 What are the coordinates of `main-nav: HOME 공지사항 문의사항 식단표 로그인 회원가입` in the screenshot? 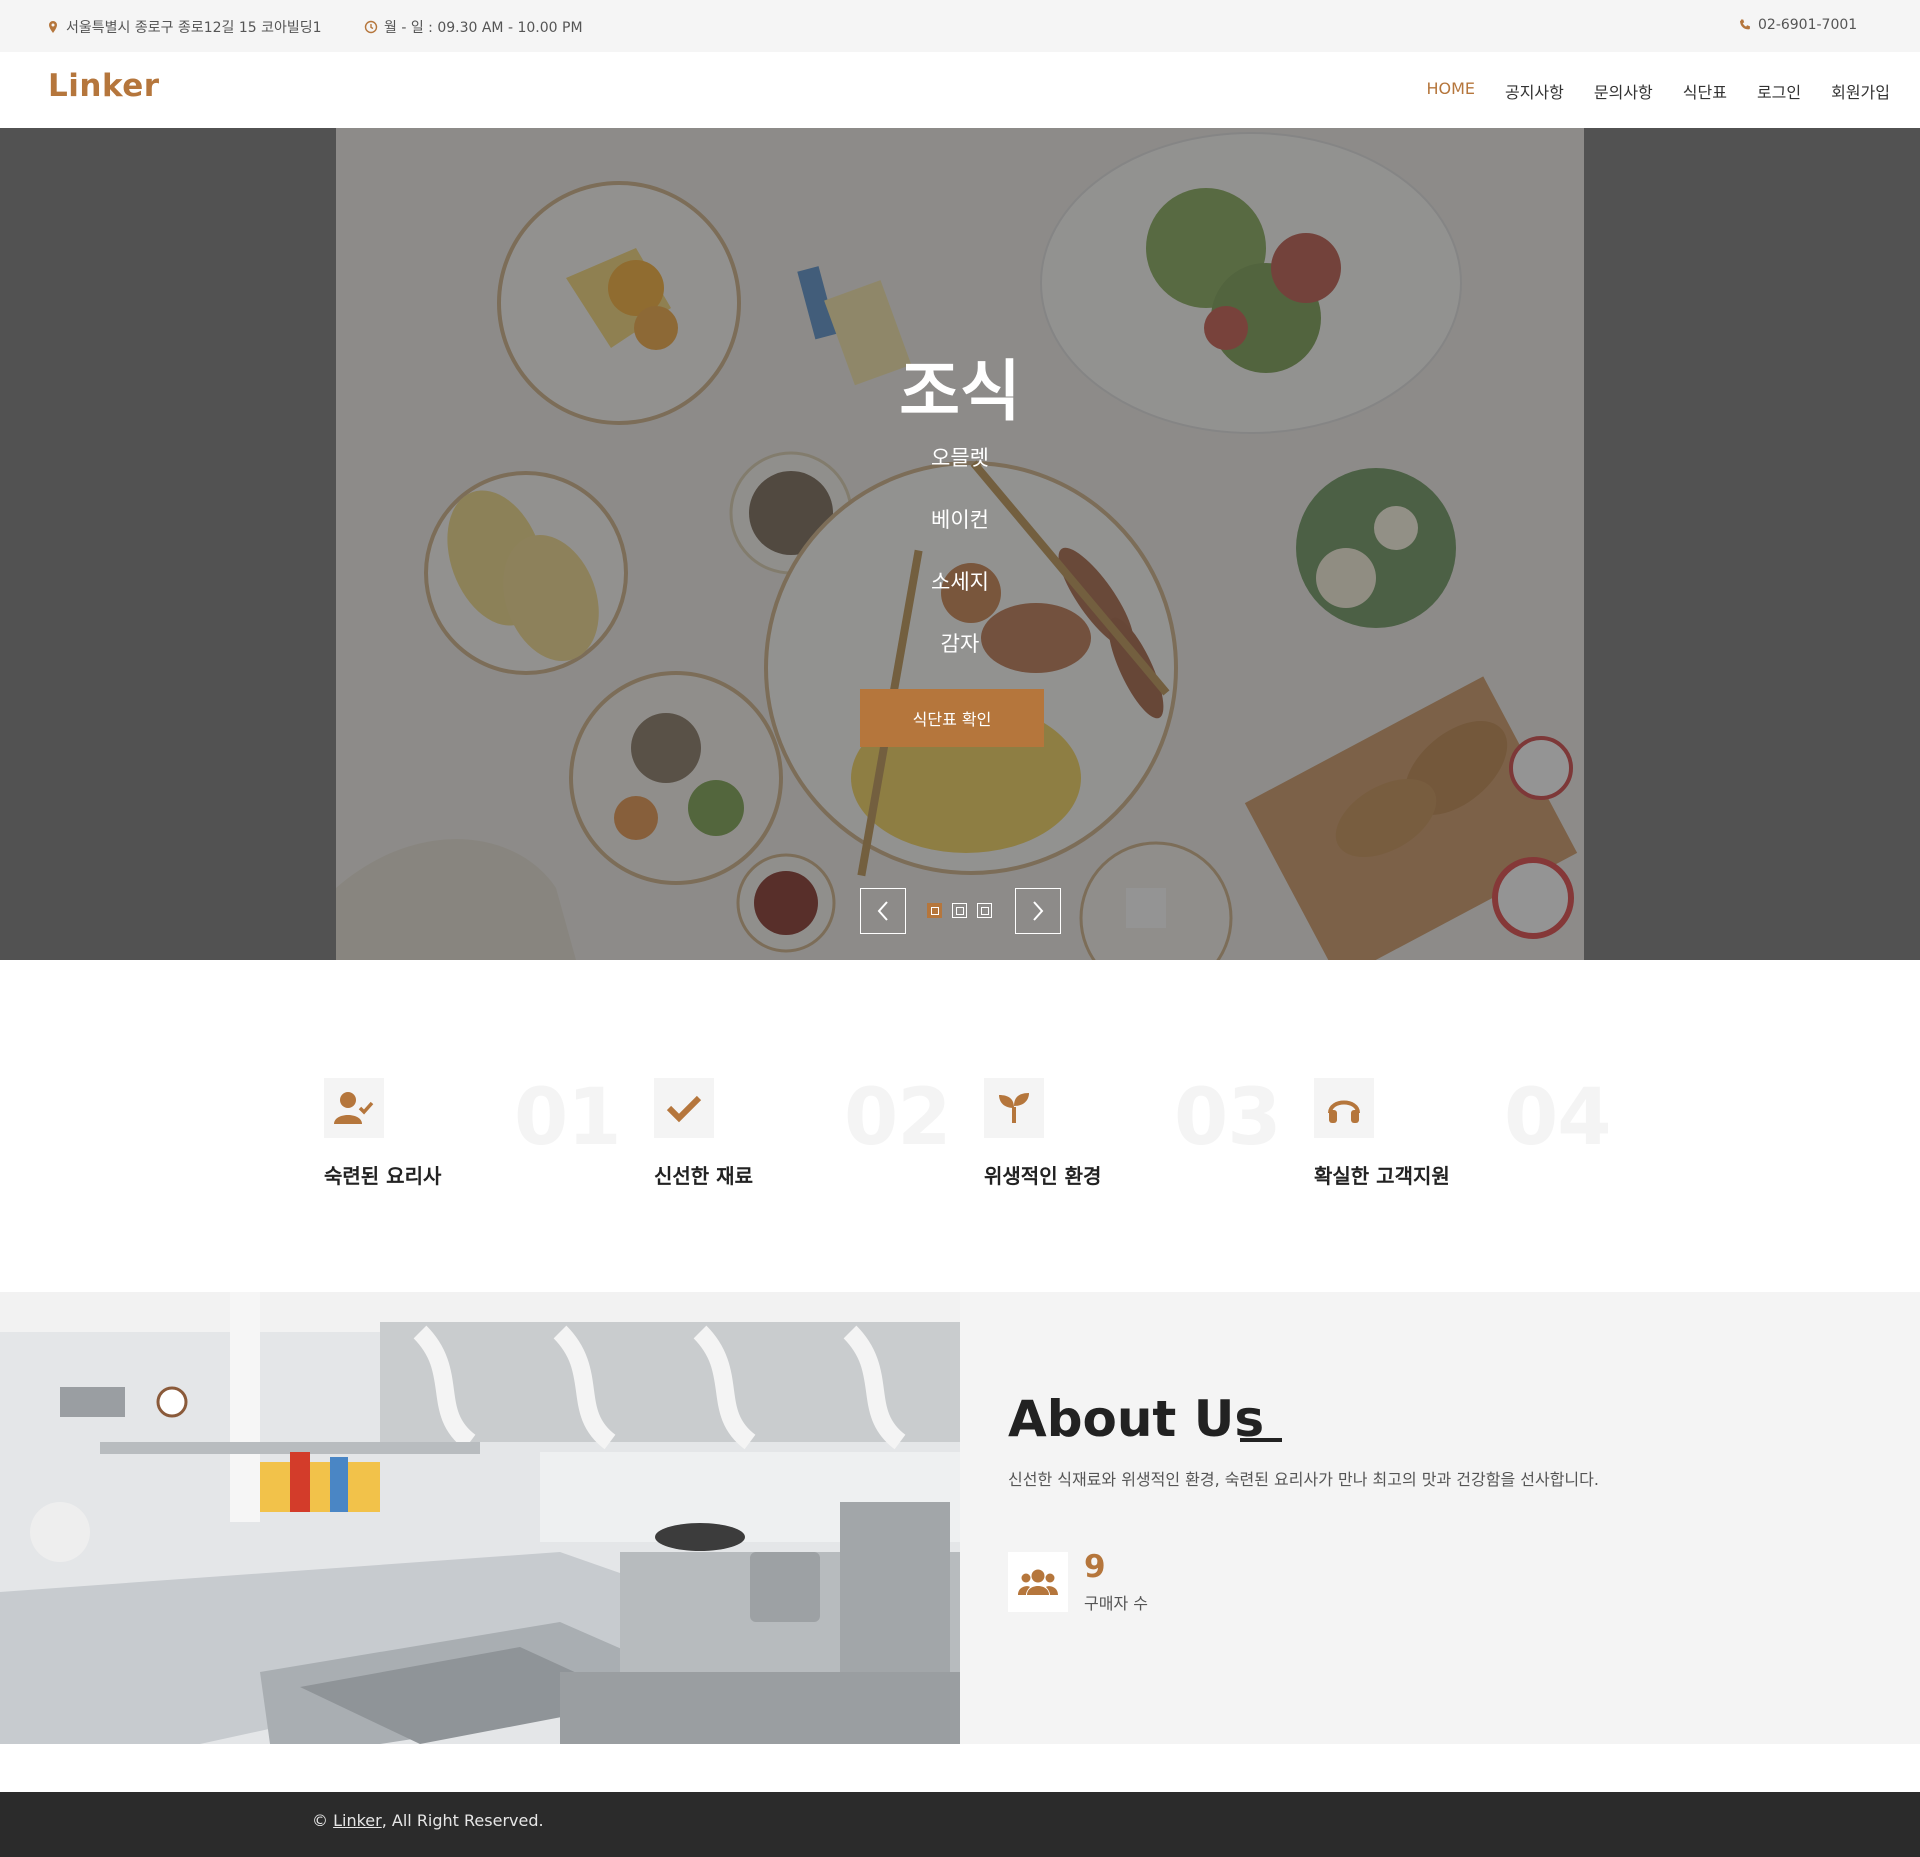 It's located at (1658, 91).